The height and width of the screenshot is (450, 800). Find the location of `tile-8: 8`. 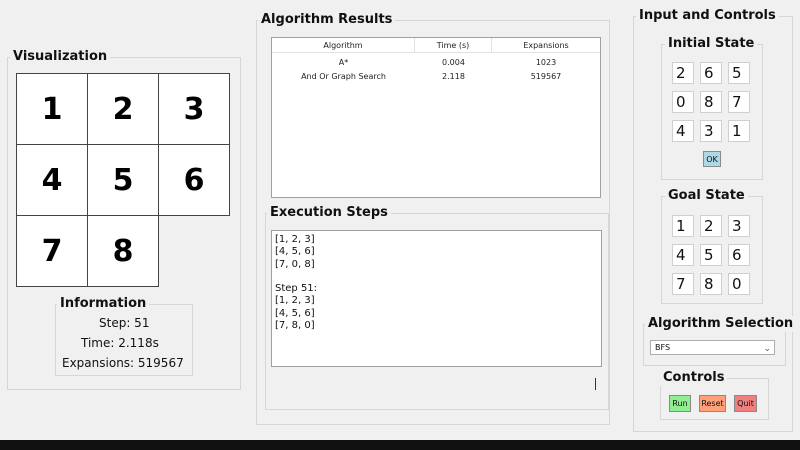

tile-8: 8 is located at coordinates (123, 251).